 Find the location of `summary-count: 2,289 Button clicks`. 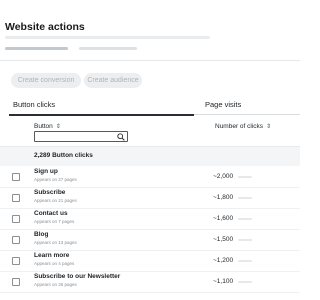

summary-count: 2,289 Button clicks is located at coordinates (63, 155).